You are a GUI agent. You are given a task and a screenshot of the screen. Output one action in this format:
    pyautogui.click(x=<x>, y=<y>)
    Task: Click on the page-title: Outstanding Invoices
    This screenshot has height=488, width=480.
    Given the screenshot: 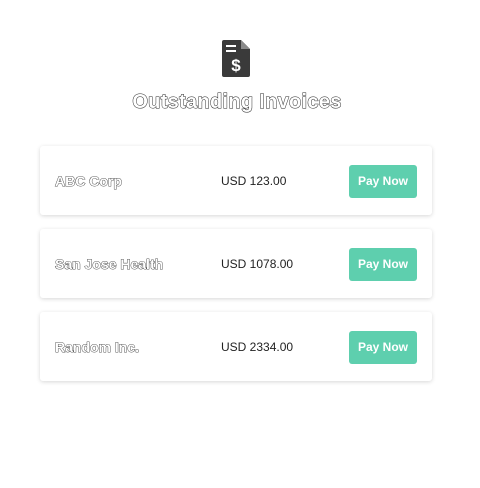 What is the action you would take?
    pyautogui.click(x=237, y=102)
    